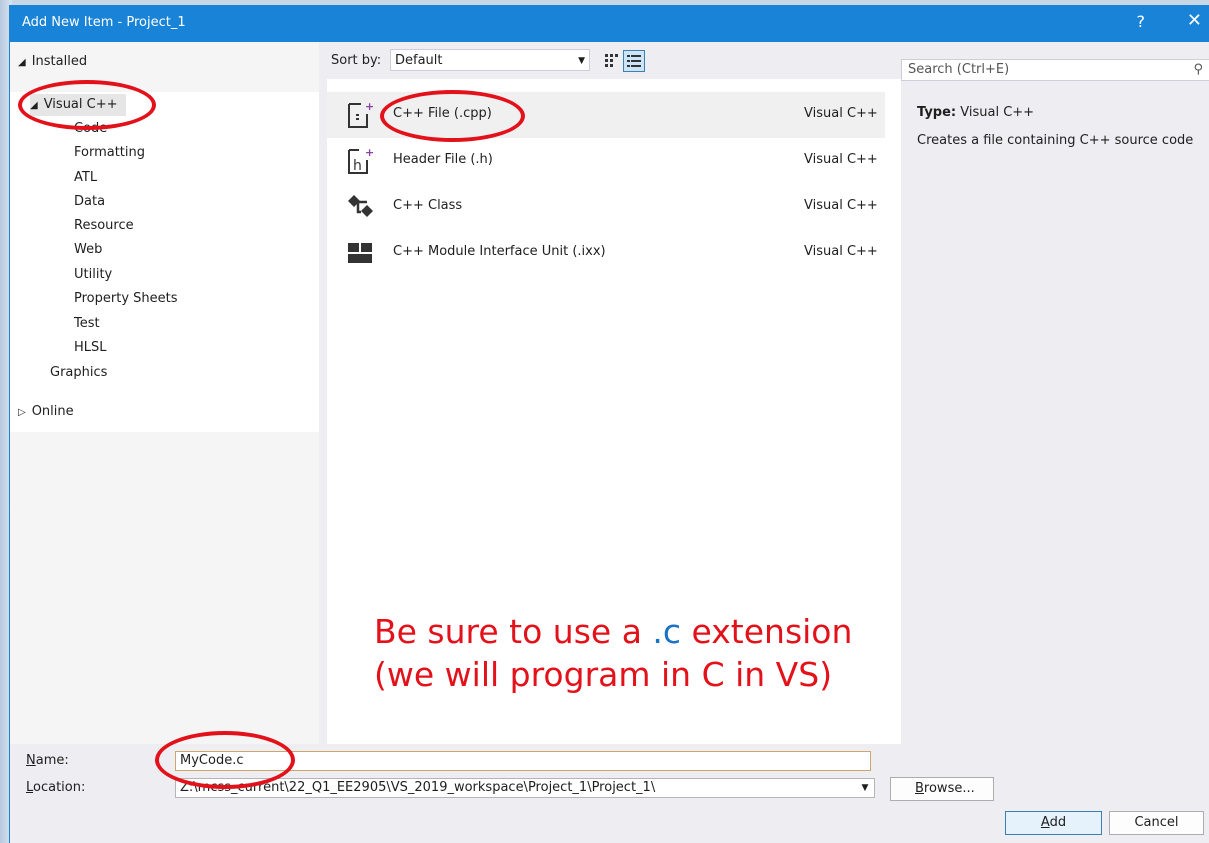 The image size is (1209, 843). I want to click on tree-item-installed: ◢ Installed, so click(52, 62).